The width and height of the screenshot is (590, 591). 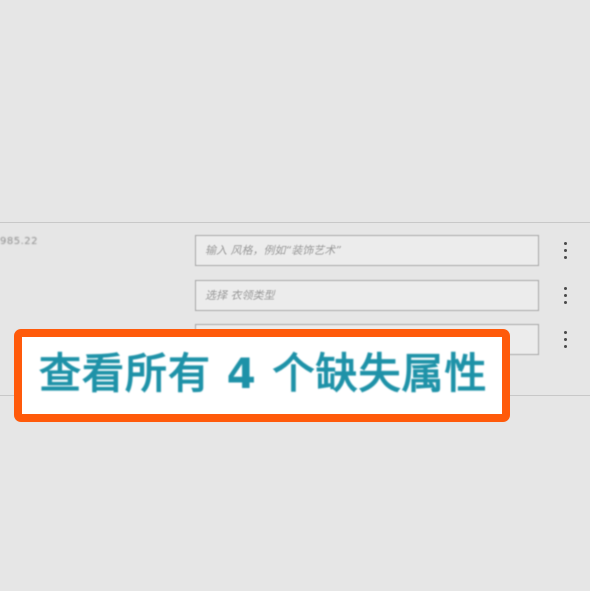 What do you see at coordinates (367, 250) in the screenshot?
I see `style-input: 输入 风格，例如“装饰艺术”` at bounding box center [367, 250].